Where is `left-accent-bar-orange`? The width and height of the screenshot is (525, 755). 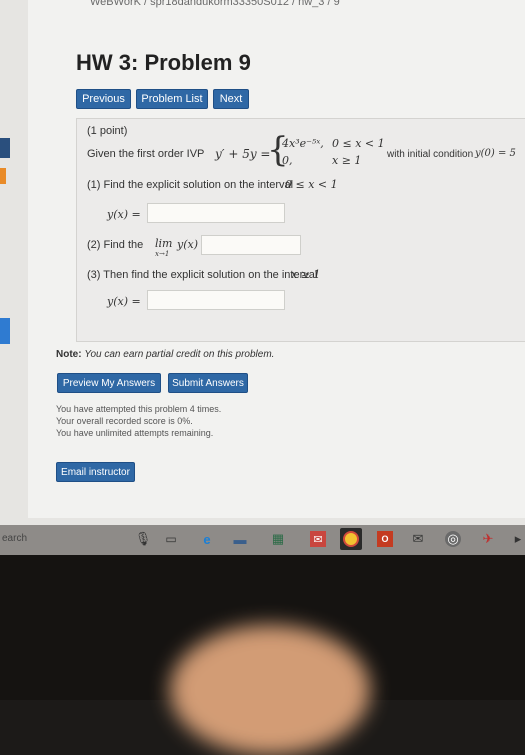
left-accent-bar-orange is located at coordinates (3, 176).